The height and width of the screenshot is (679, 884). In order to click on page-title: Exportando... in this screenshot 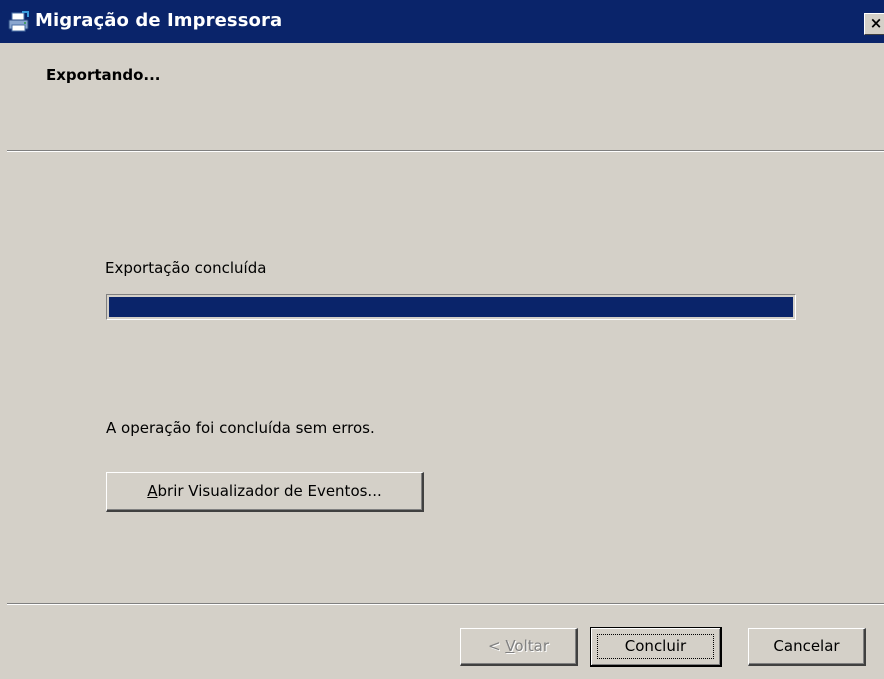, I will do `click(103, 75)`.